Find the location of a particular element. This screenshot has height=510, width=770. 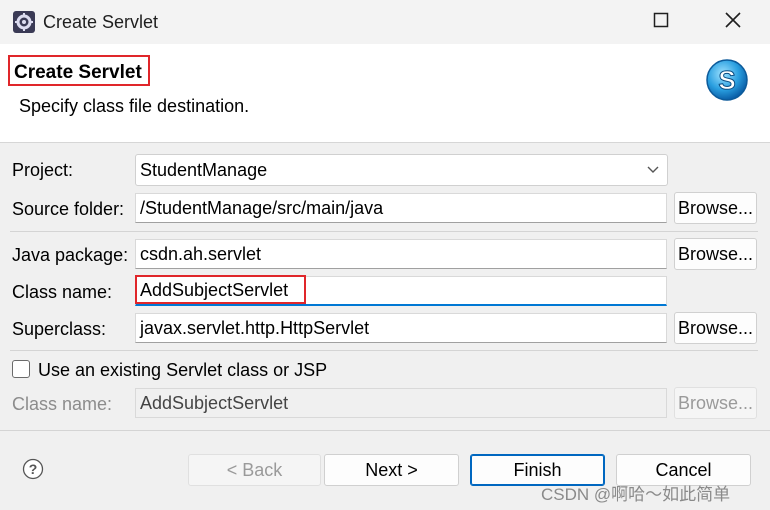

source-folder-input: /StudentManage/src/main/java is located at coordinates (401, 208).